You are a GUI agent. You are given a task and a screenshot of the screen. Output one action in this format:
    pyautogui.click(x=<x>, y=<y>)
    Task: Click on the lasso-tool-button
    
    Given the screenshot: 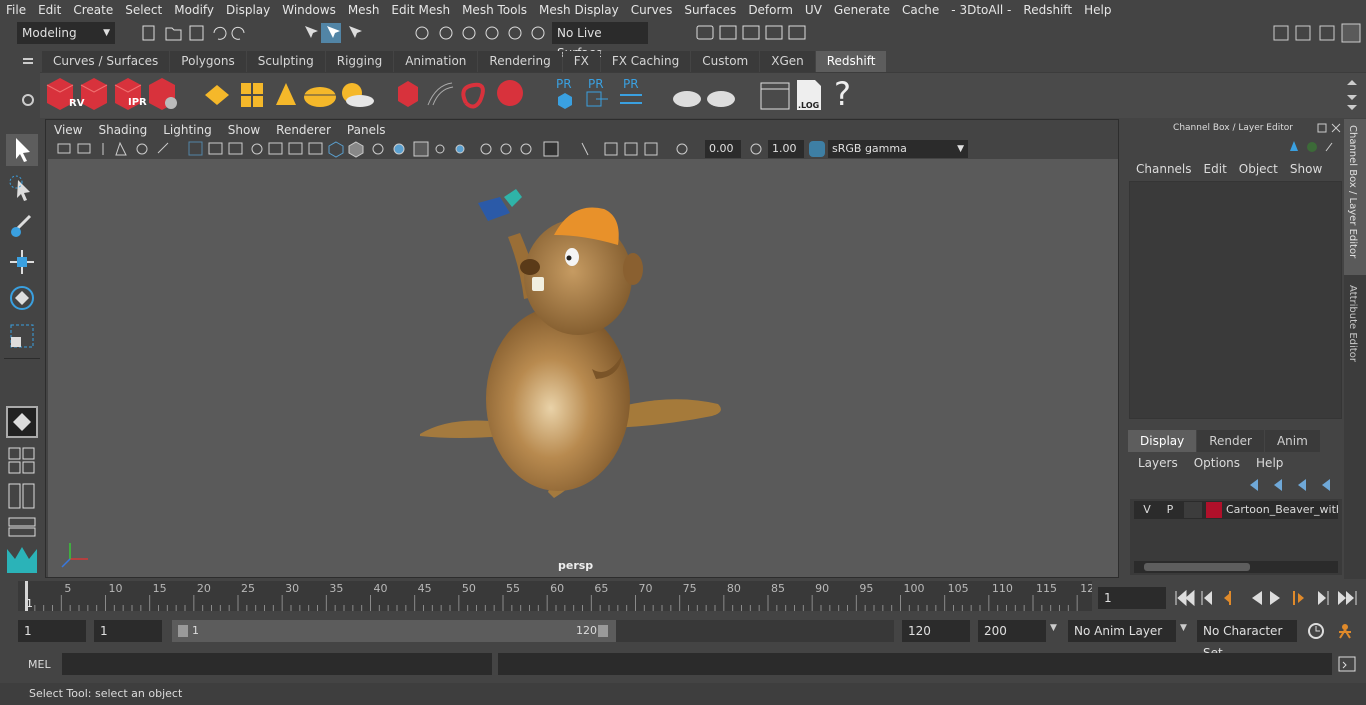 What is the action you would take?
    pyautogui.click(x=22, y=188)
    